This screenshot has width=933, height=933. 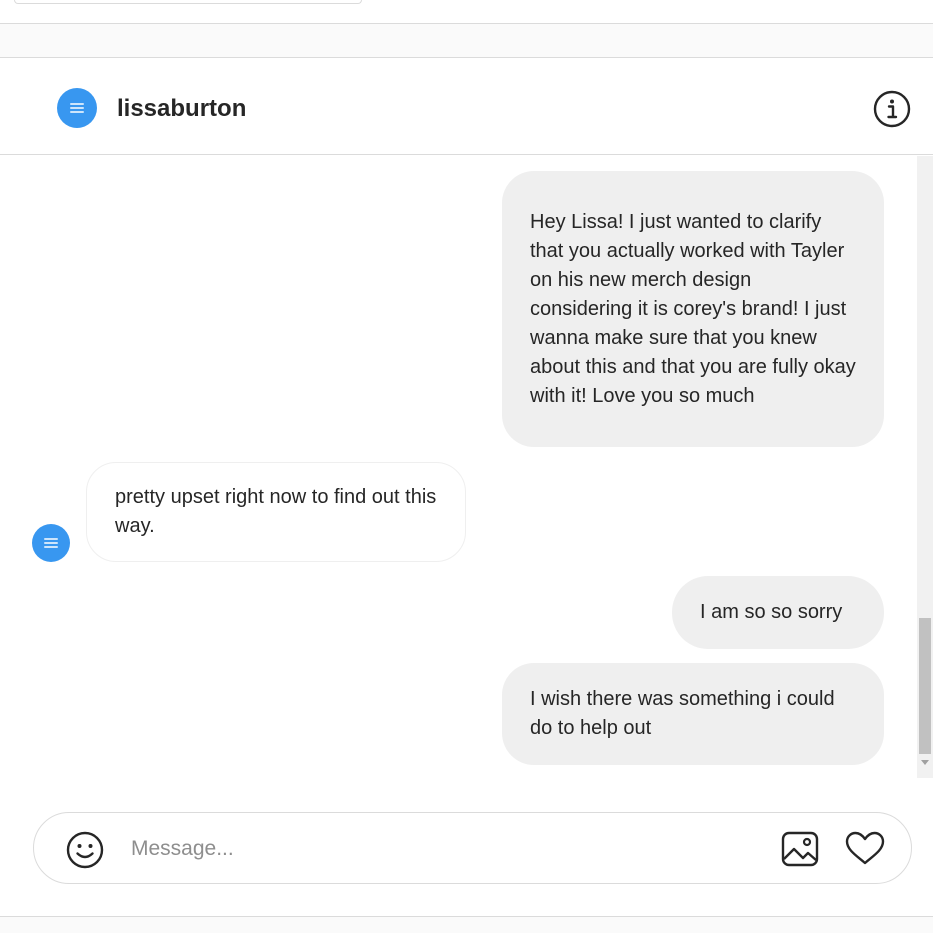 I want to click on message-composer, so click(x=472, y=848).